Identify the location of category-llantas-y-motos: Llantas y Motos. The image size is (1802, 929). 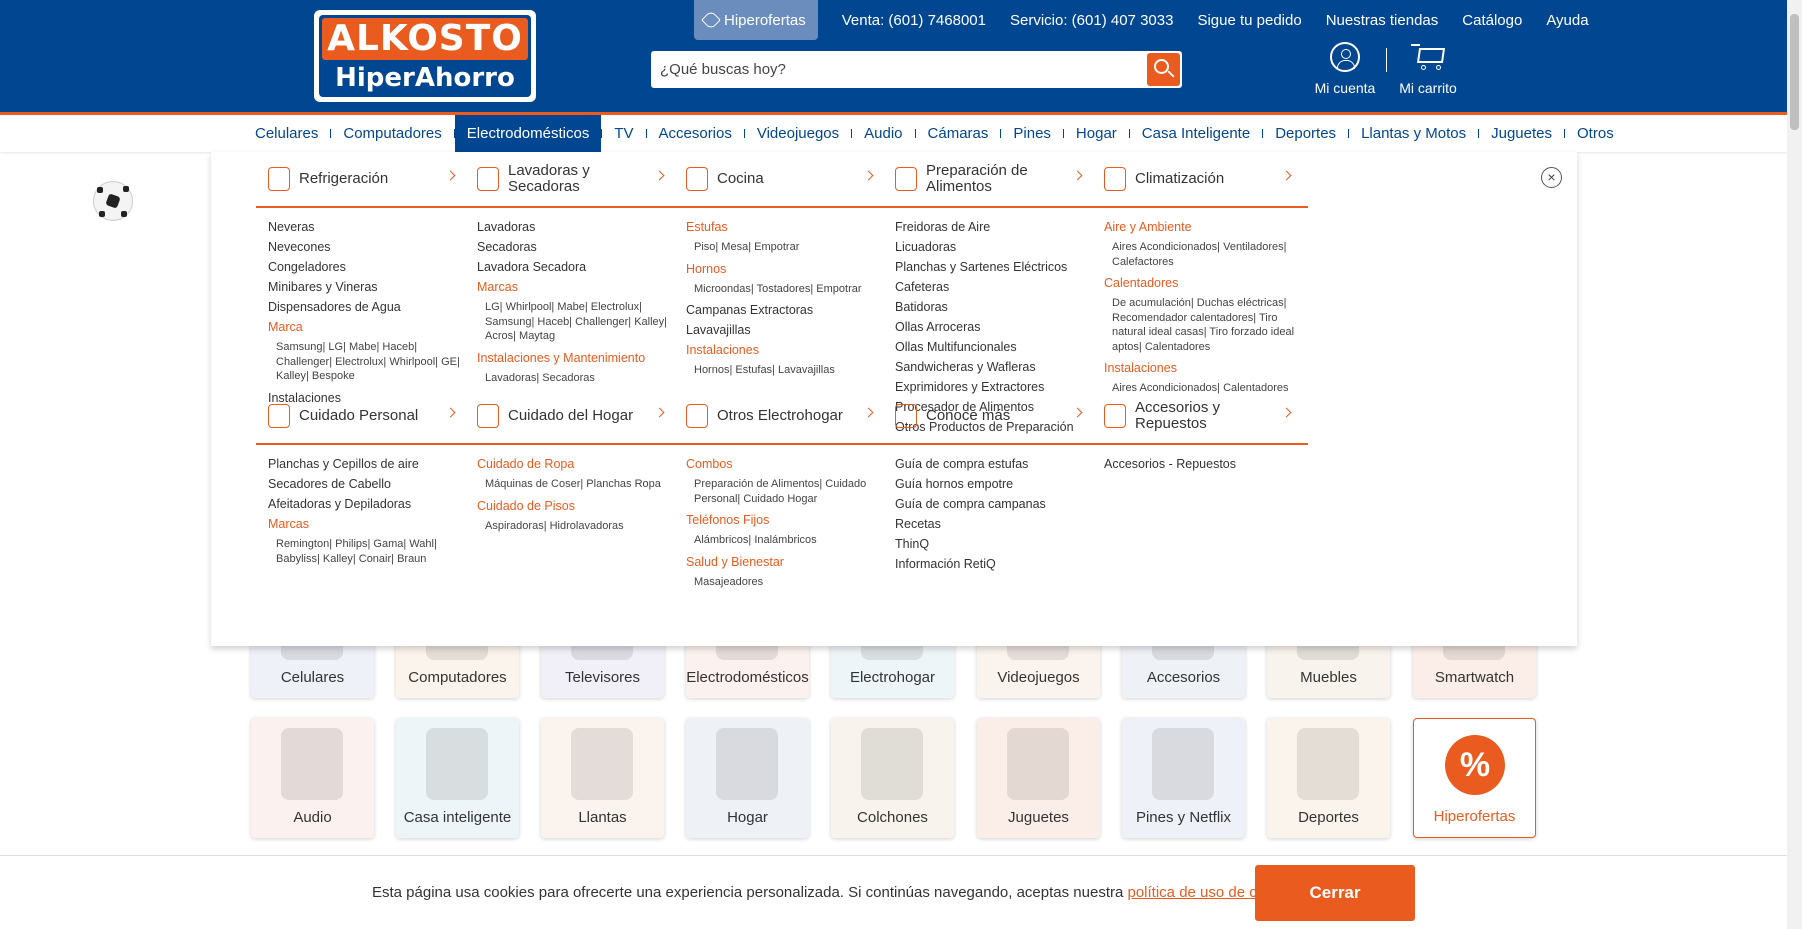
(1413, 133).